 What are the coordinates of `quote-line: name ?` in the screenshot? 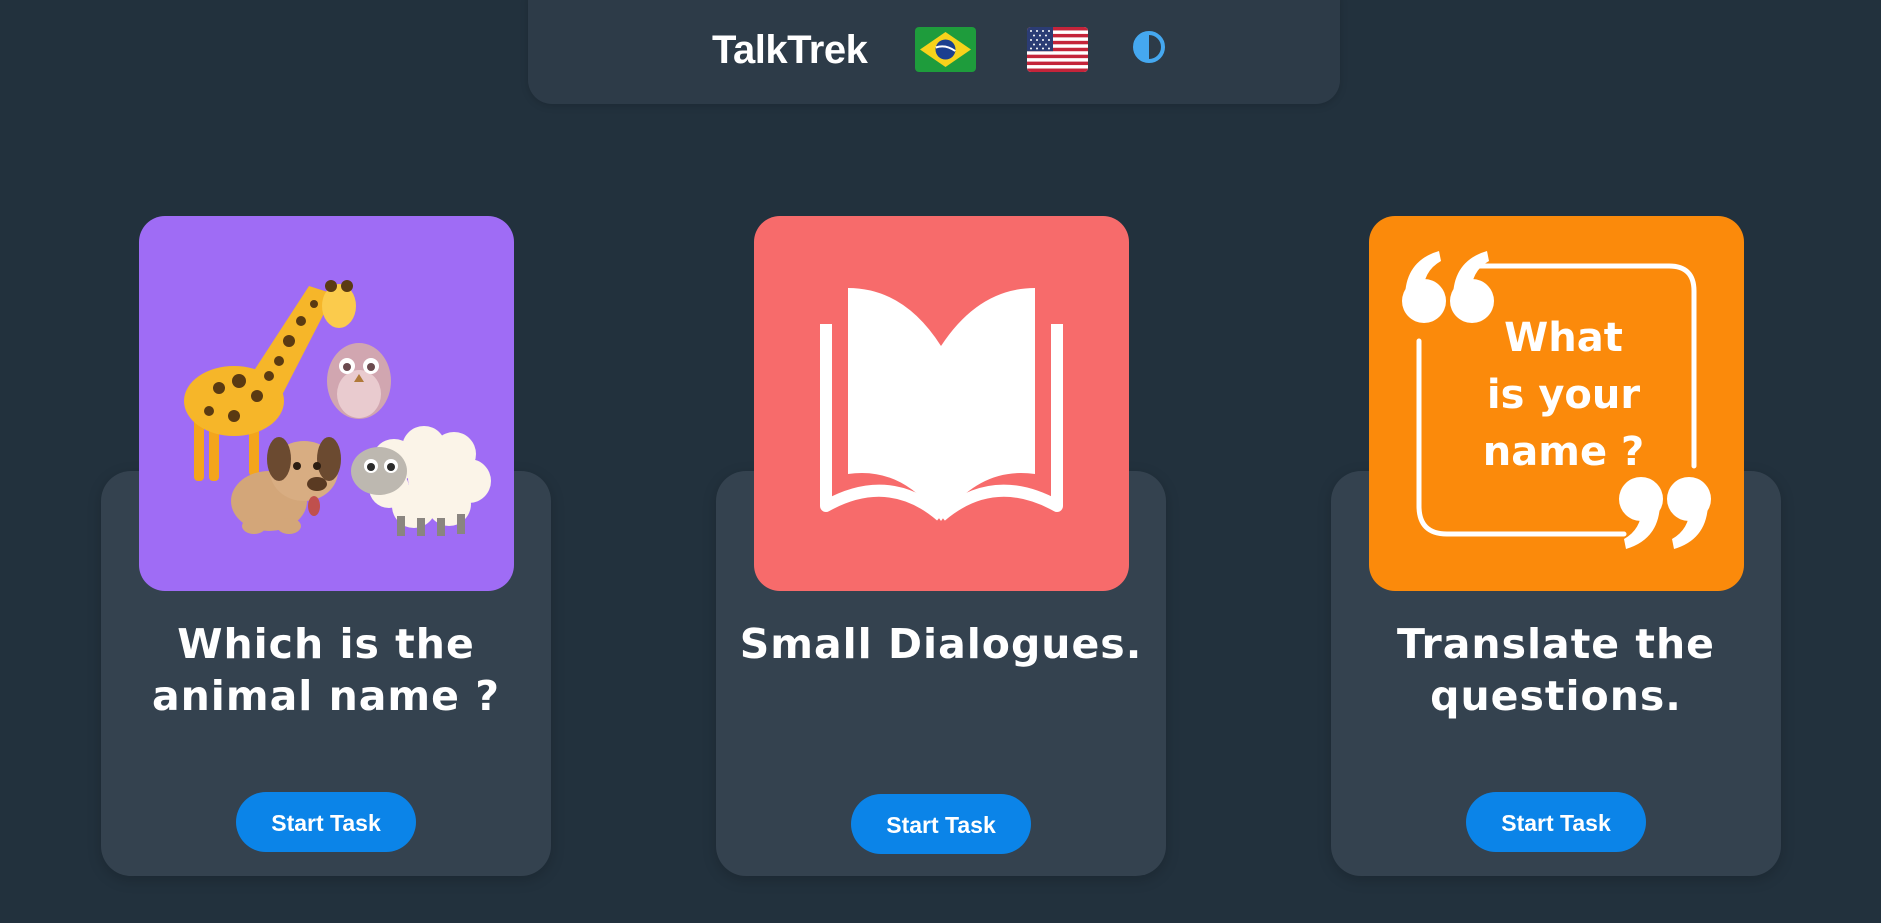 It's located at (1563, 452).